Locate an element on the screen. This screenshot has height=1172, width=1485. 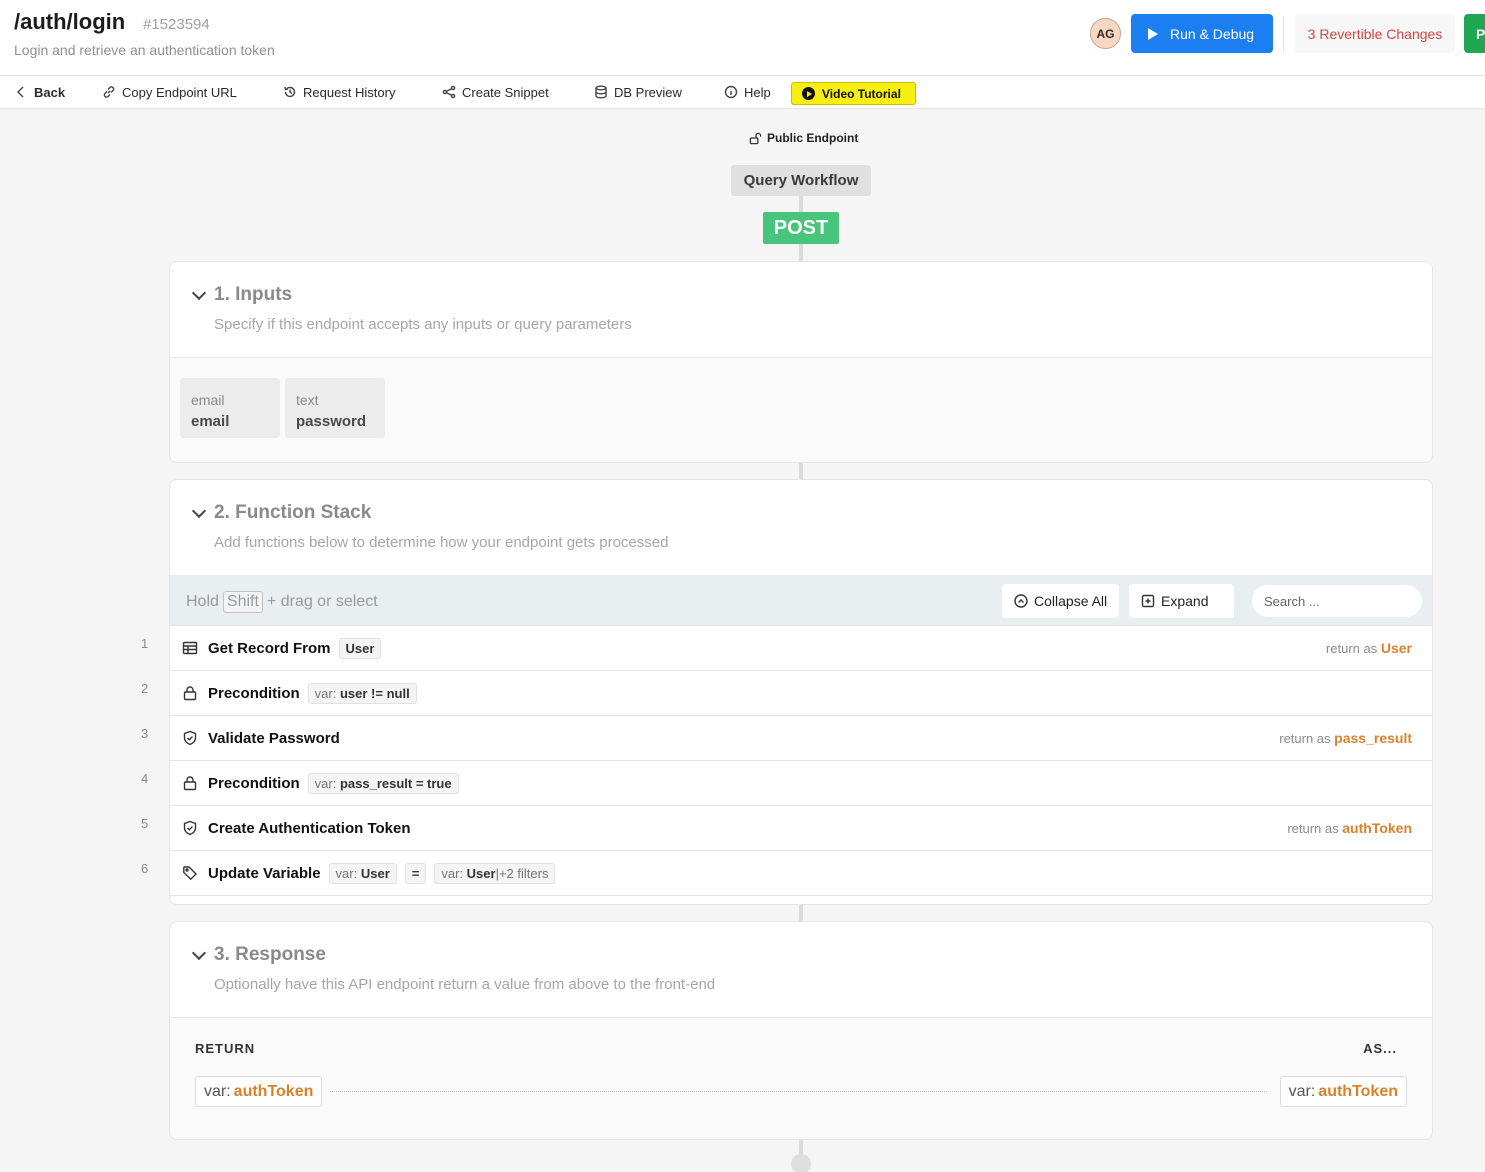
function-chip: var: user != null is located at coordinates (362, 693).